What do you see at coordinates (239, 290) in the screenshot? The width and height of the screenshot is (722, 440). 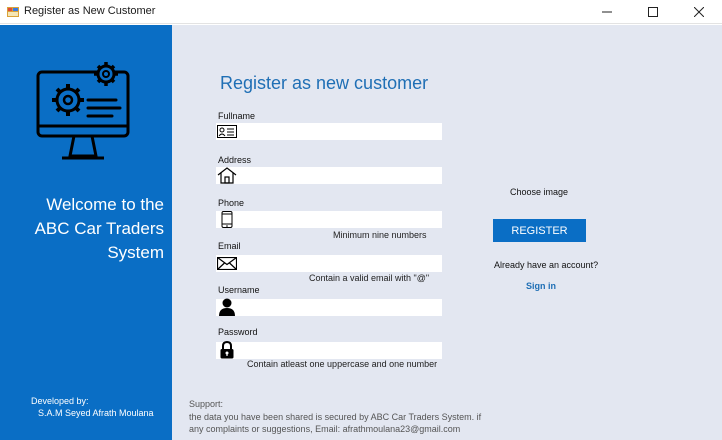 I see `username-label: Username` at bounding box center [239, 290].